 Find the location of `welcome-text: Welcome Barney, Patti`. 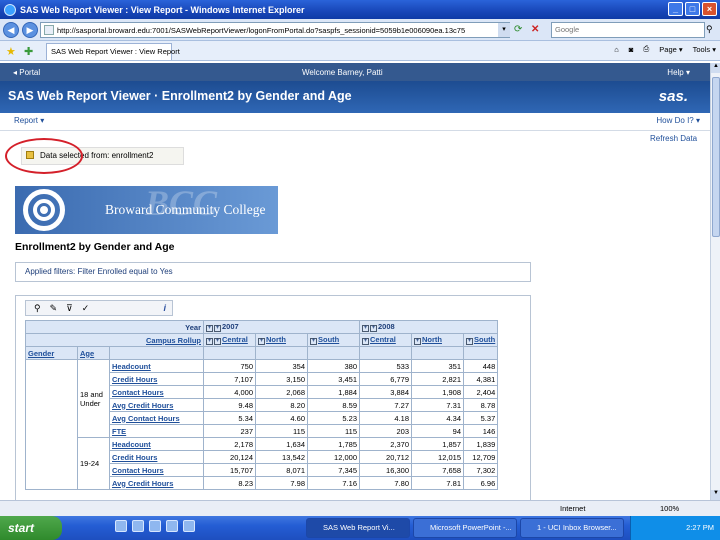

welcome-text: Welcome Barney, Patti is located at coordinates (342, 72).